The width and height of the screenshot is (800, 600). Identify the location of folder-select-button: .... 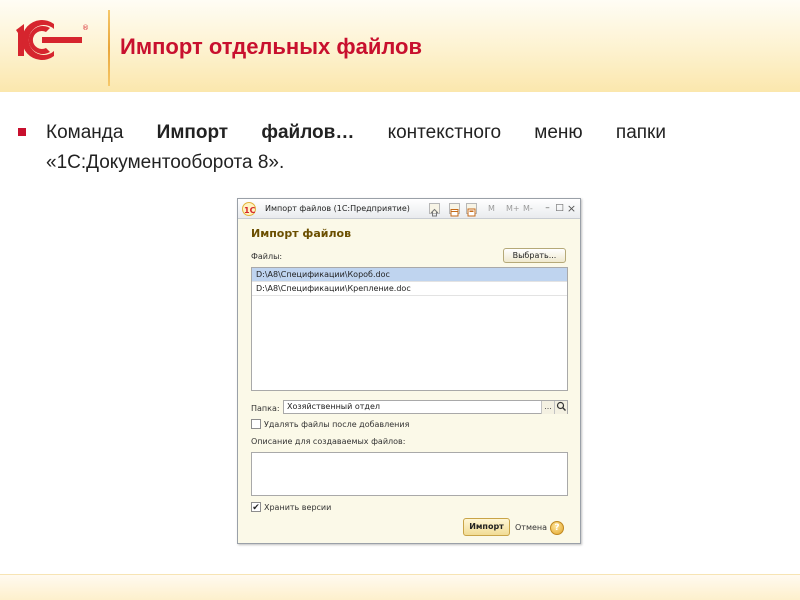
(547, 407).